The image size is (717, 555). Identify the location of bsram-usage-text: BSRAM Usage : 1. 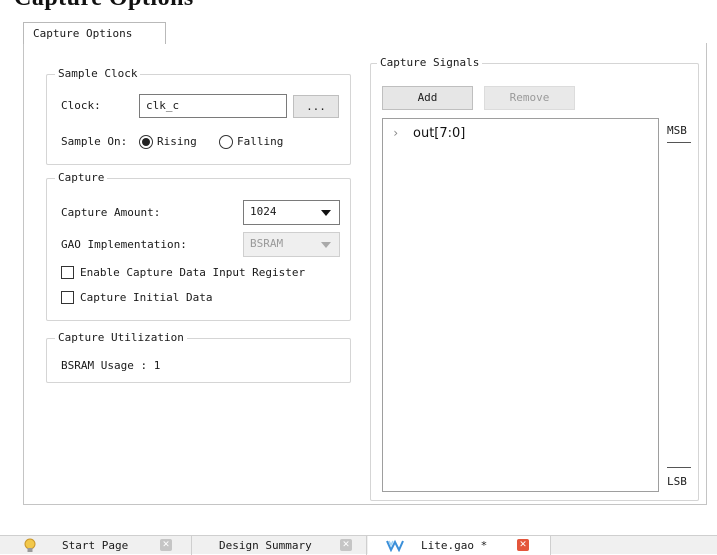
(111, 365).